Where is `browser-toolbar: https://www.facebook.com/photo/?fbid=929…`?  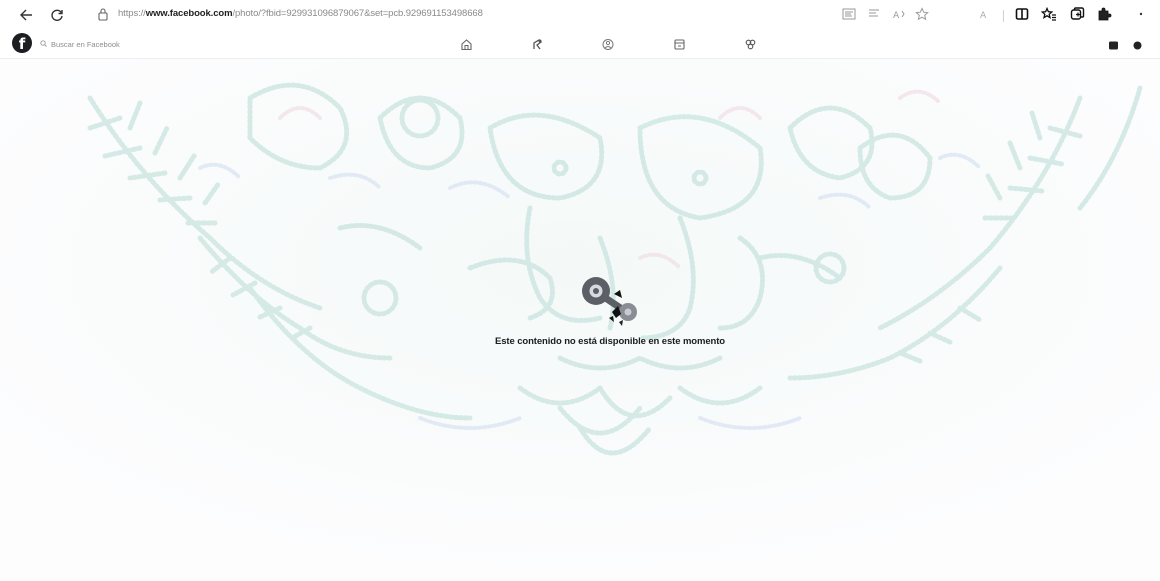
browser-toolbar: https://www.facebook.com/photo/?fbid=929… is located at coordinates (580, 15).